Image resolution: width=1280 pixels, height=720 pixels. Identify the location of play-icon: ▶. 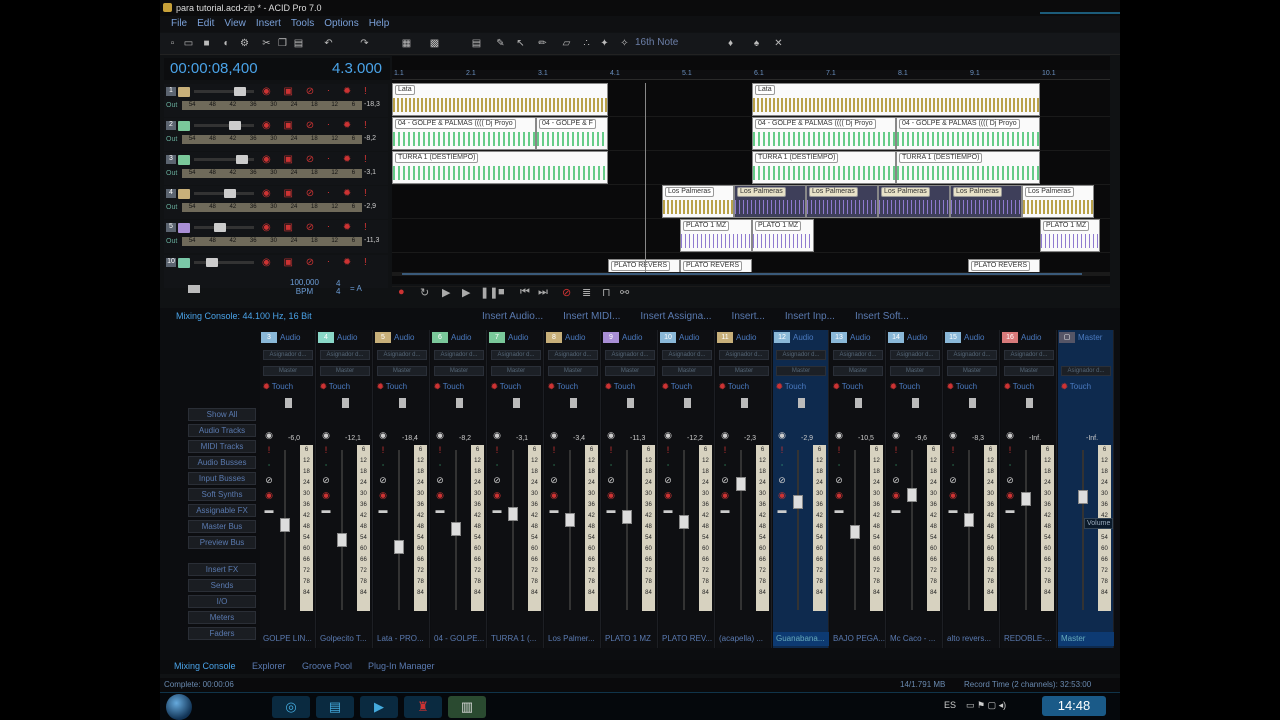
(466, 292).